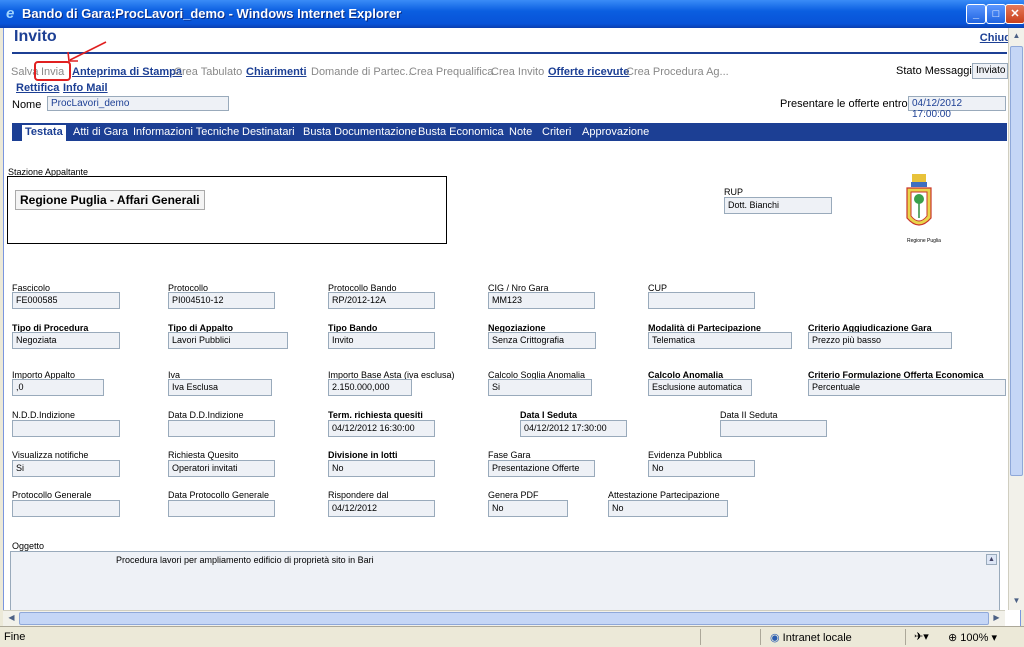 This screenshot has height=647, width=1024. I want to click on maximize-button: □, so click(996, 14).